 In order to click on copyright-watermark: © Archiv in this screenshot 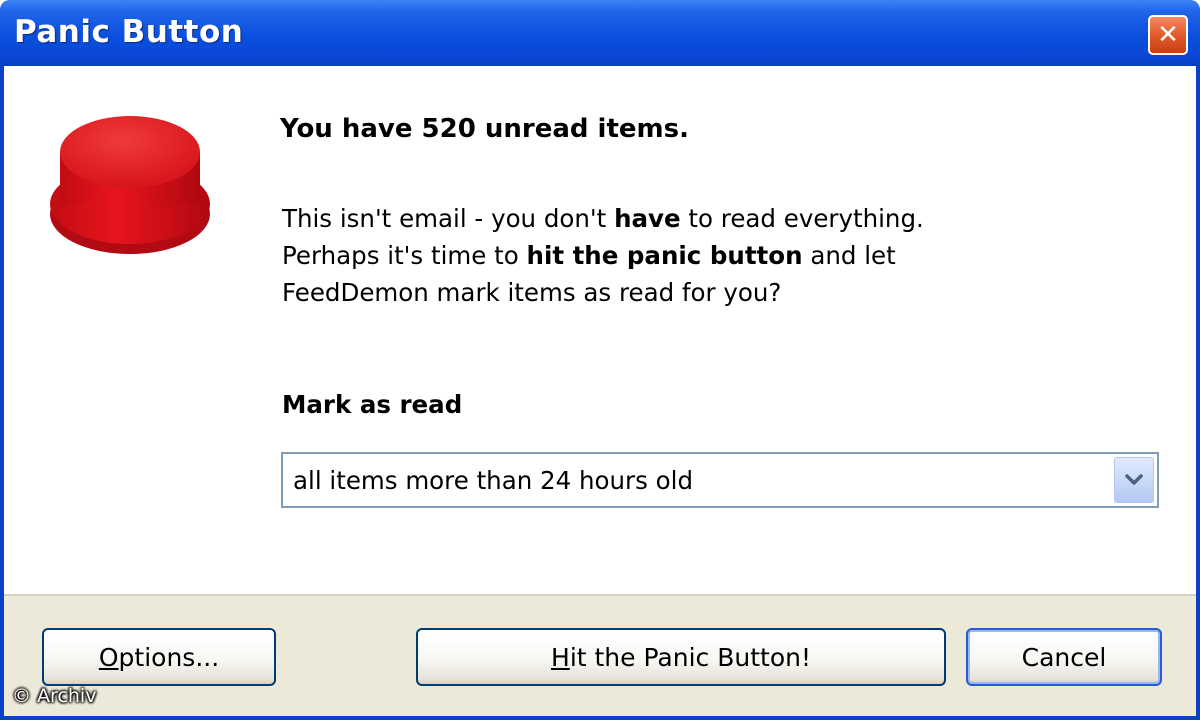, I will do `click(54, 696)`.